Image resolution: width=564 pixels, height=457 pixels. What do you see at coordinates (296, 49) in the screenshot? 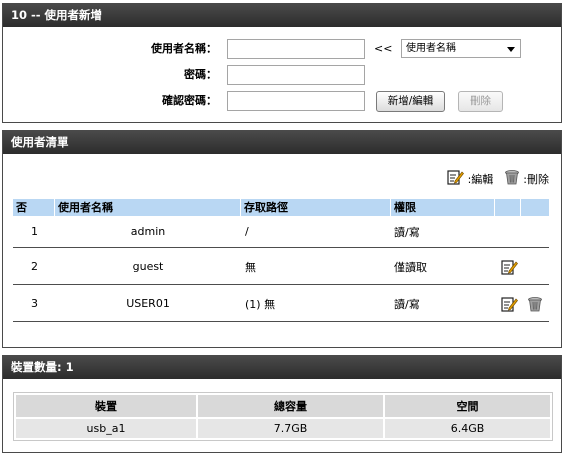
I see `username-input` at bounding box center [296, 49].